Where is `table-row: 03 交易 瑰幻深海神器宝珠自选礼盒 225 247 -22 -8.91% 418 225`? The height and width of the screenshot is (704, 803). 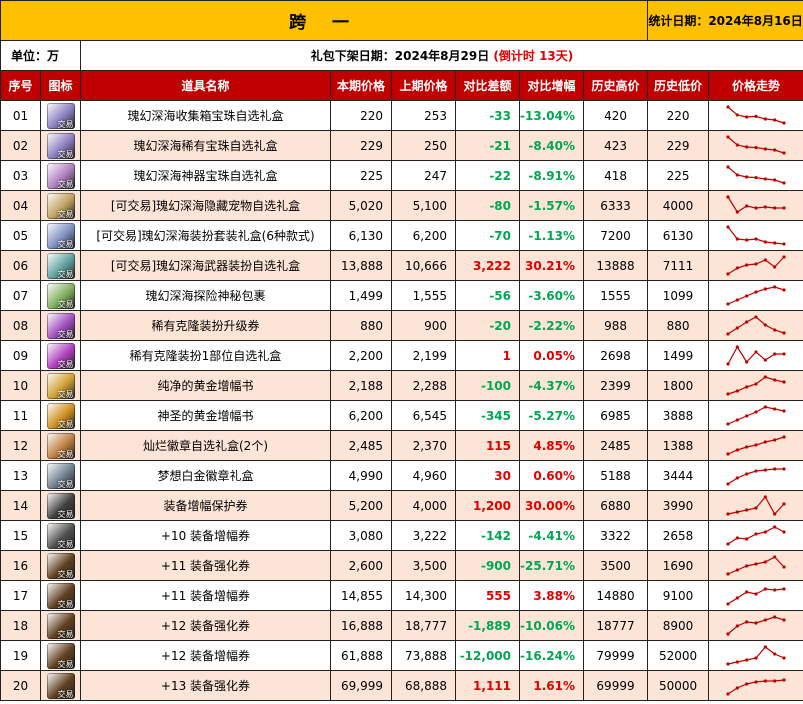 table-row: 03 交易 瑰幻深海神器宝珠自选礼盒 225 247 -22 -8.91% 418 225 is located at coordinates (401, 175).